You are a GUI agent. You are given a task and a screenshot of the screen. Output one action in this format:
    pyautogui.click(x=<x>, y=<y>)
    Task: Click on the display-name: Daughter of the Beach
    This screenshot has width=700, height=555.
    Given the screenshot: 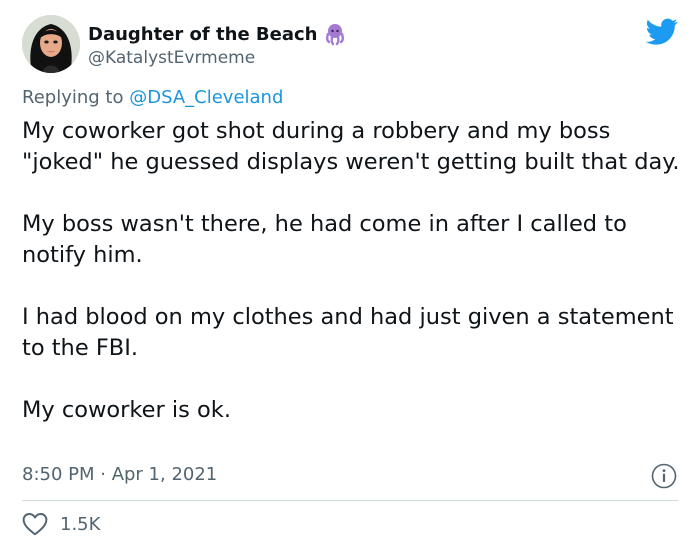 What is the action you would take?
    pyautogui.click(x=217, y=34)
    